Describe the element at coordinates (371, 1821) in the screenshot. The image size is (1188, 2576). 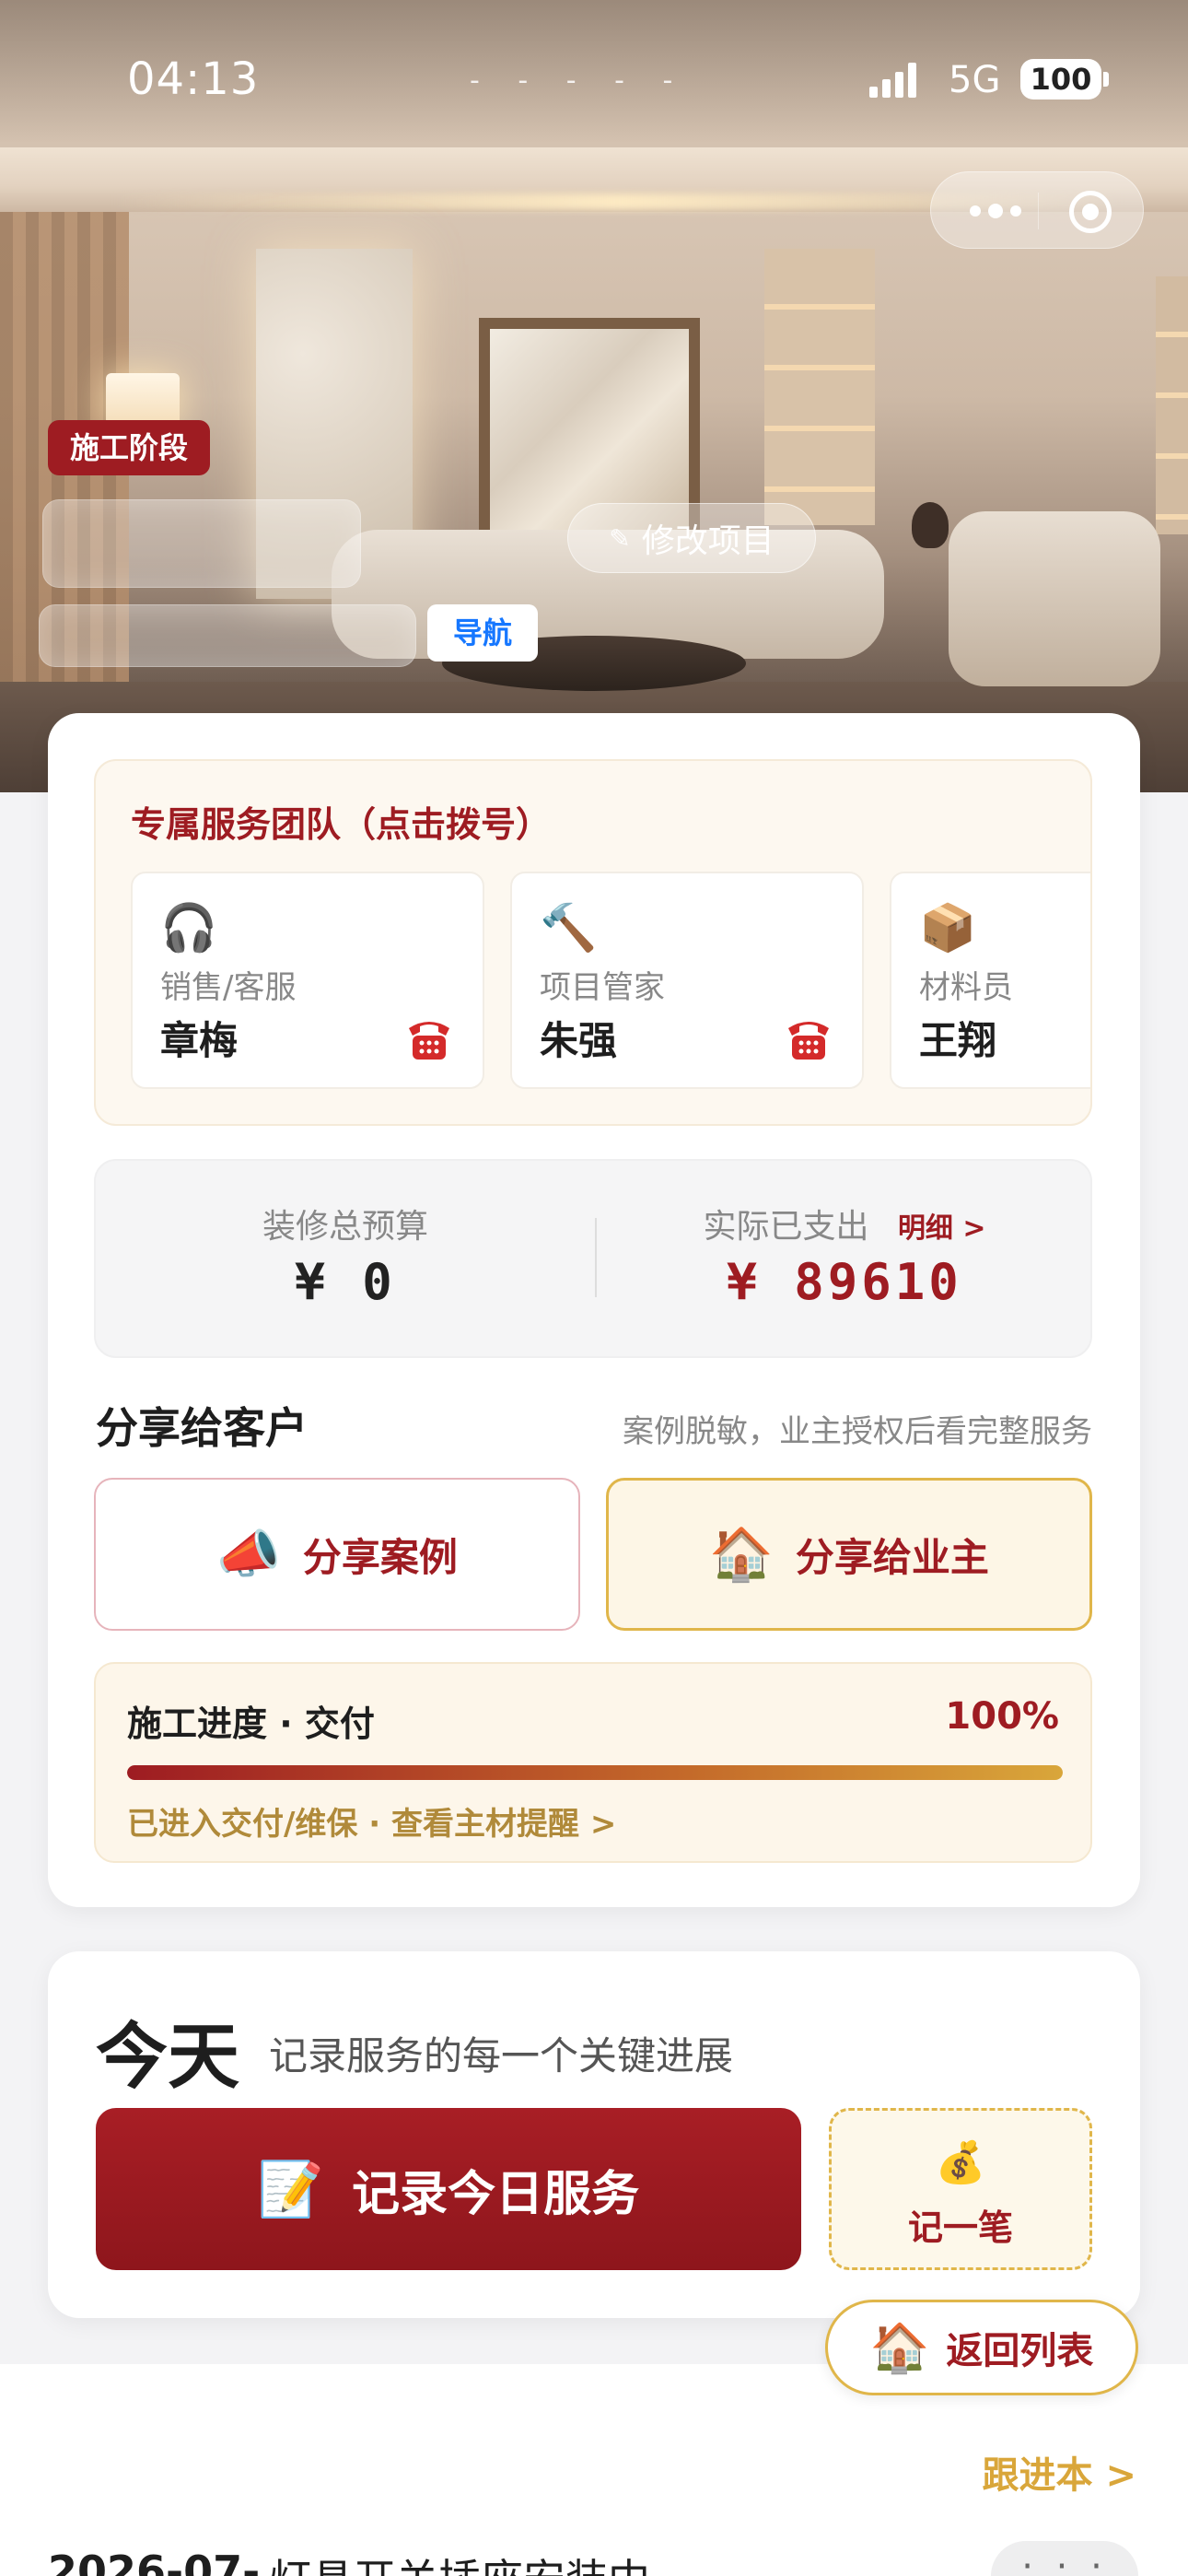
I see `progress-hint-link: 已进入交付/维保 · 查看主材提醒 >` at that location.